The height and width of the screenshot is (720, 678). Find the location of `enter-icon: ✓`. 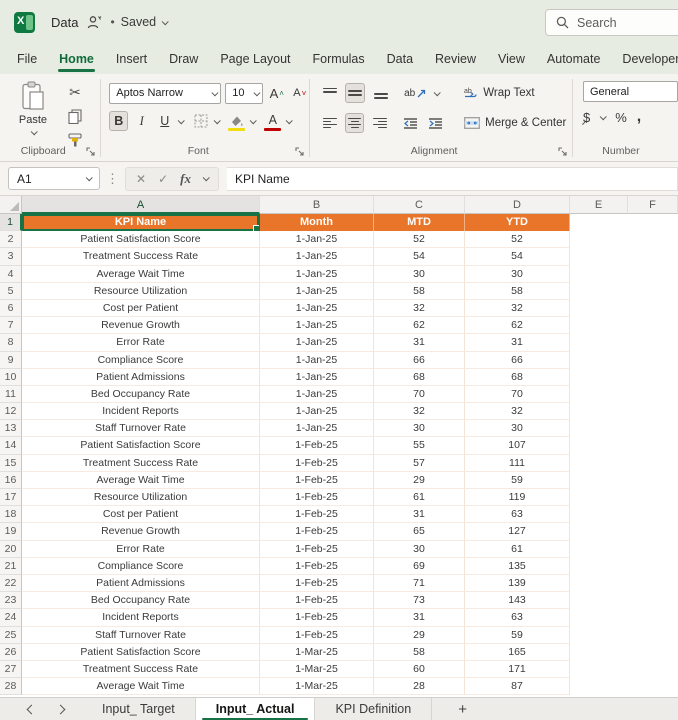

enter-icon: ✓ is located at coordinates (163, 179).